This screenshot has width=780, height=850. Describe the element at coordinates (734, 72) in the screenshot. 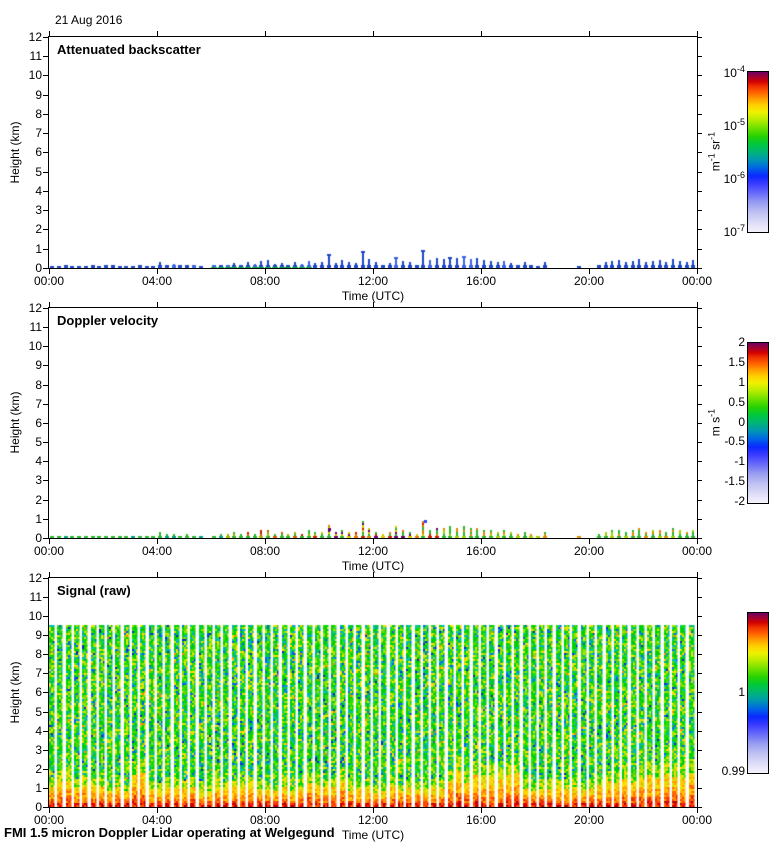

I see `colorbar-tick-label: 10-4` at that location.